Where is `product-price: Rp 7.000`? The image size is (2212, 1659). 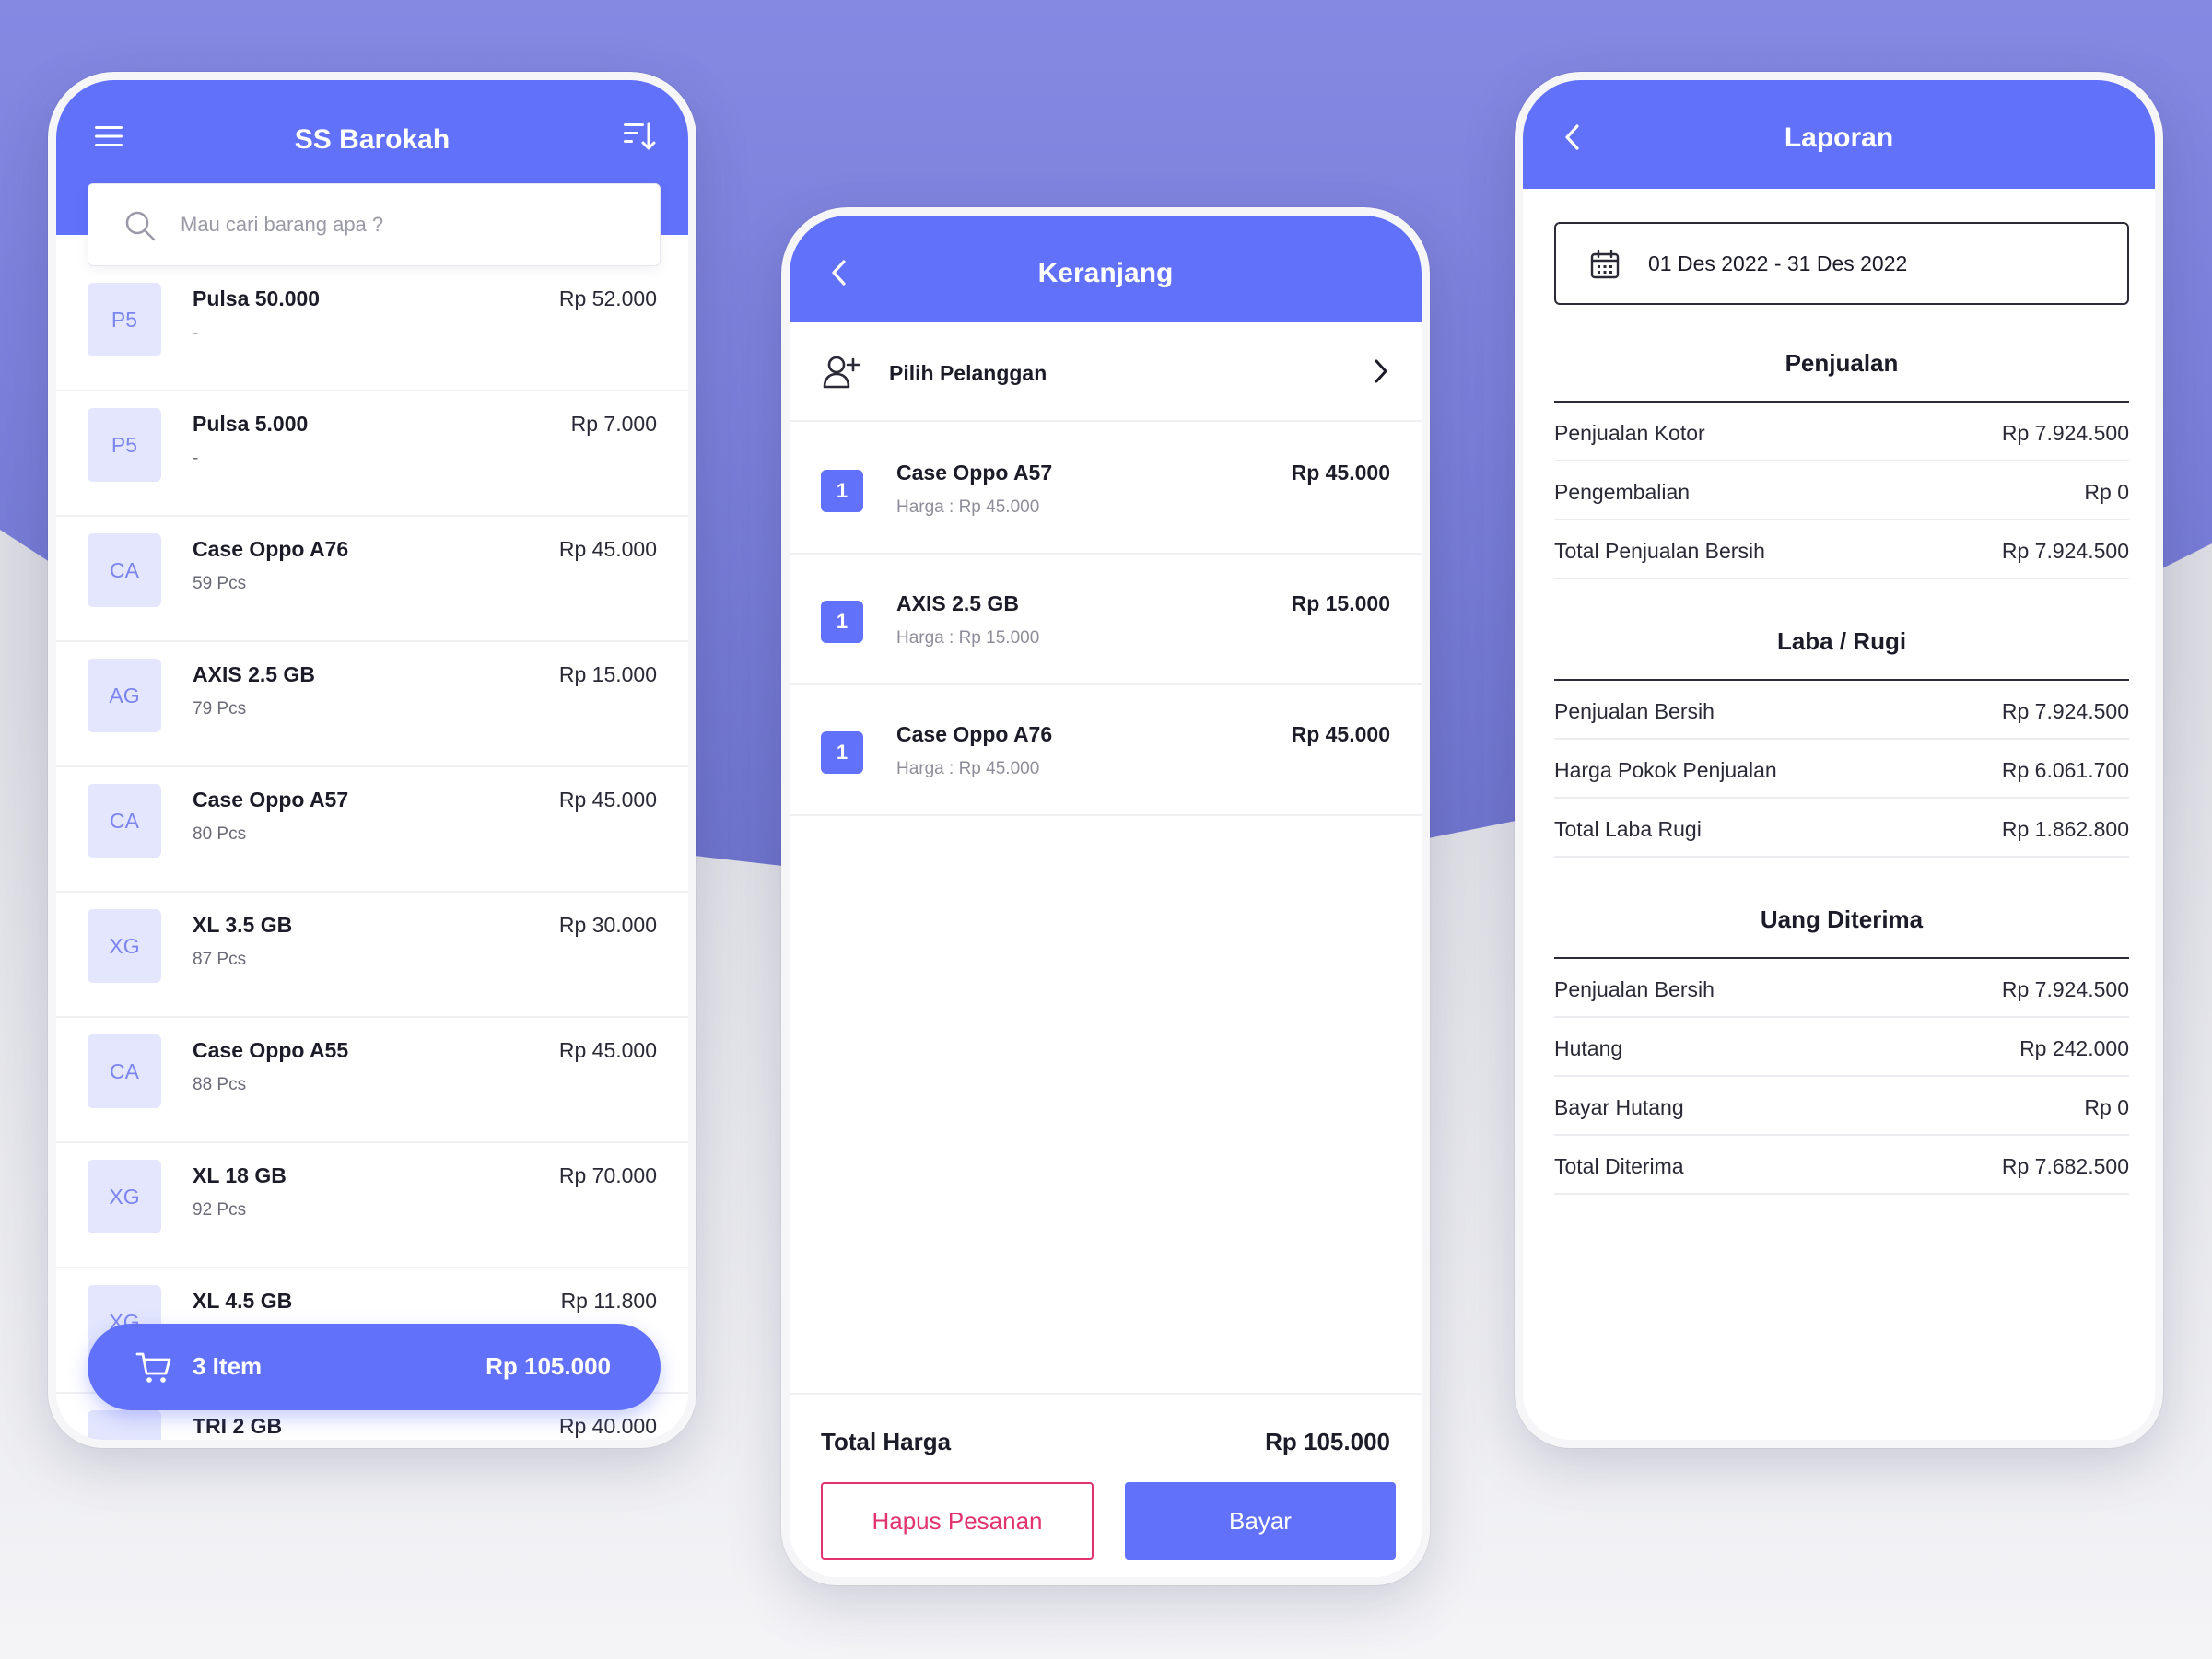 product-price: Rp 7.000 is located at coordinates (613, 424).